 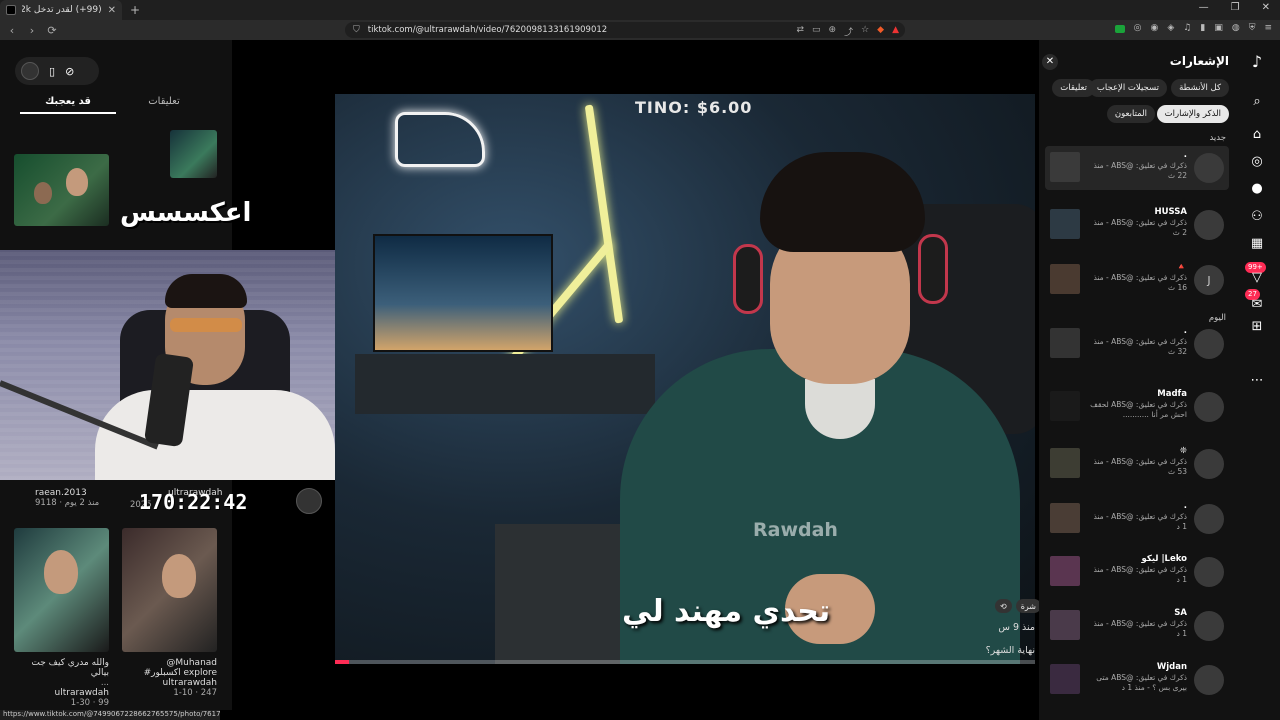 I want to click on chip-followers: المتابعون, so click(x=1130, y=114).